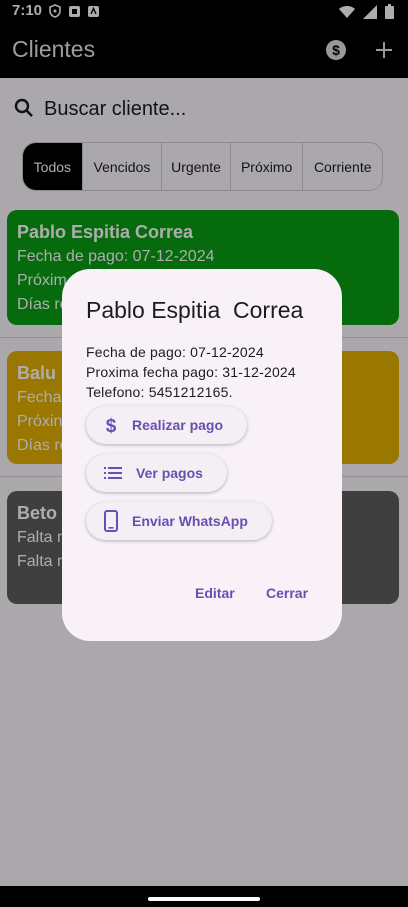 Image resolution: width=408 pixels, height=907 pixels. I want to click on close-button: Cerrar, so click(287, 593).